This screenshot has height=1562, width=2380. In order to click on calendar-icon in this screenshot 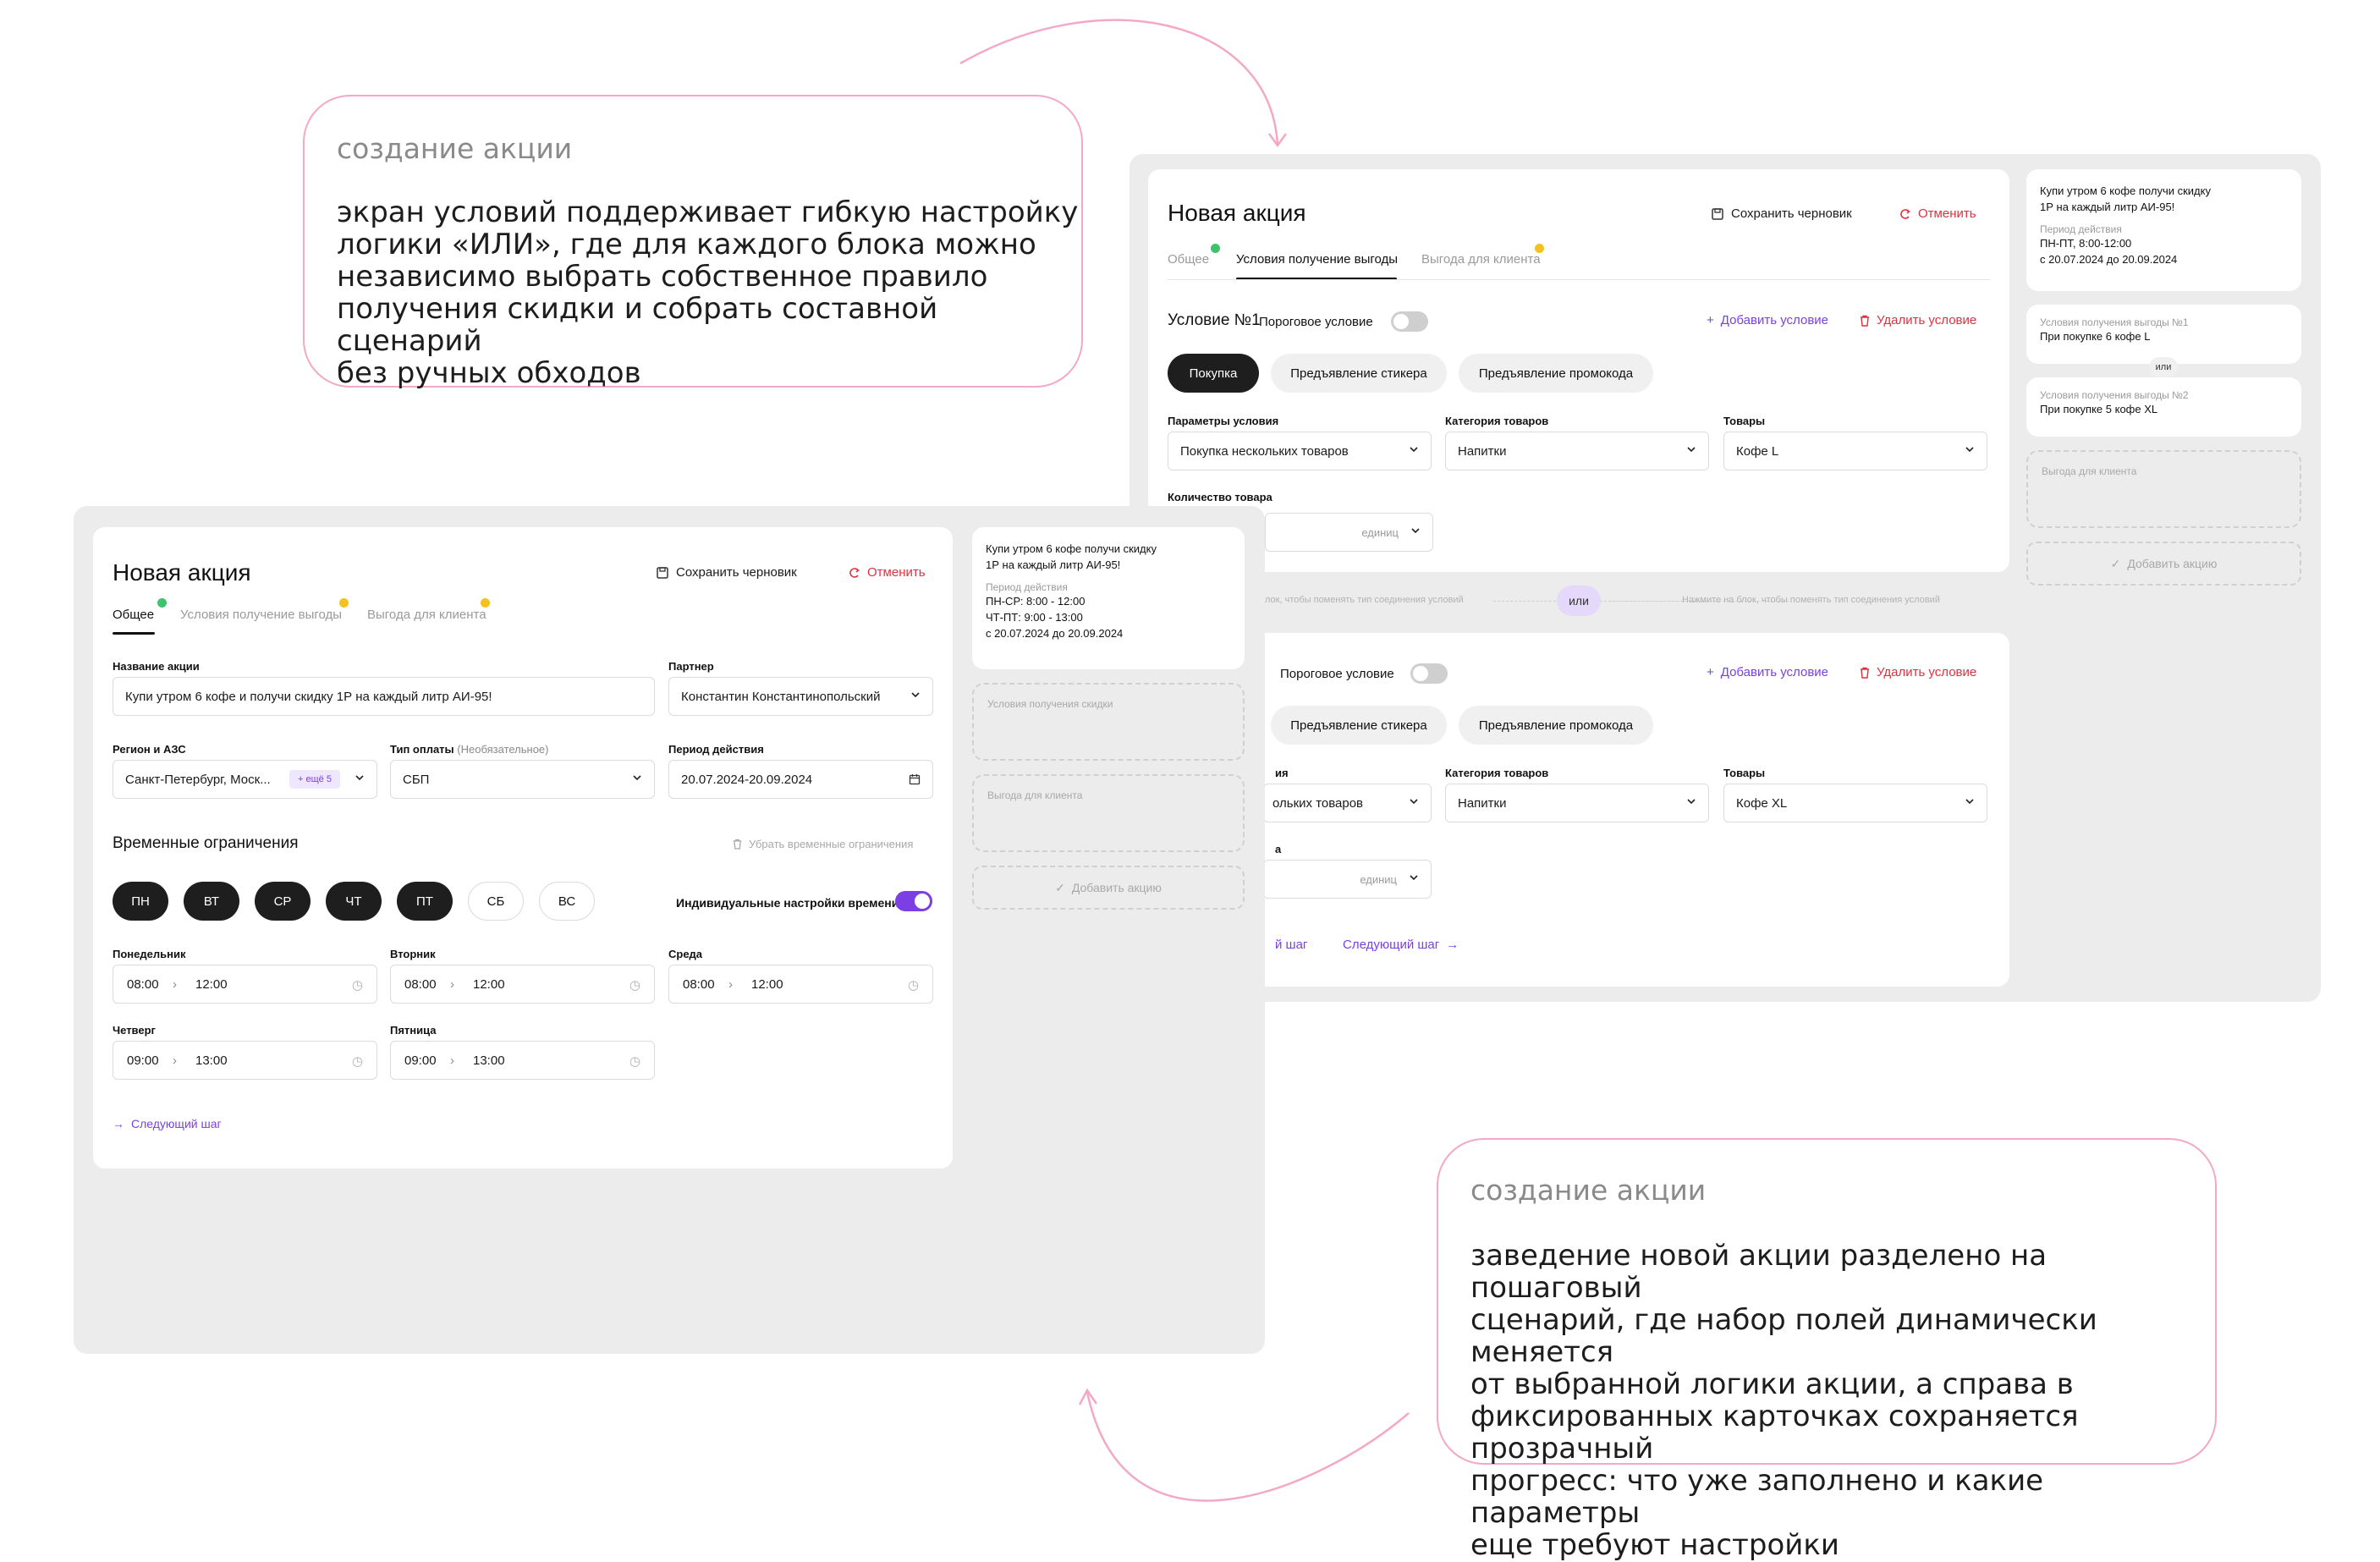, I will do `click(915, 779)`.